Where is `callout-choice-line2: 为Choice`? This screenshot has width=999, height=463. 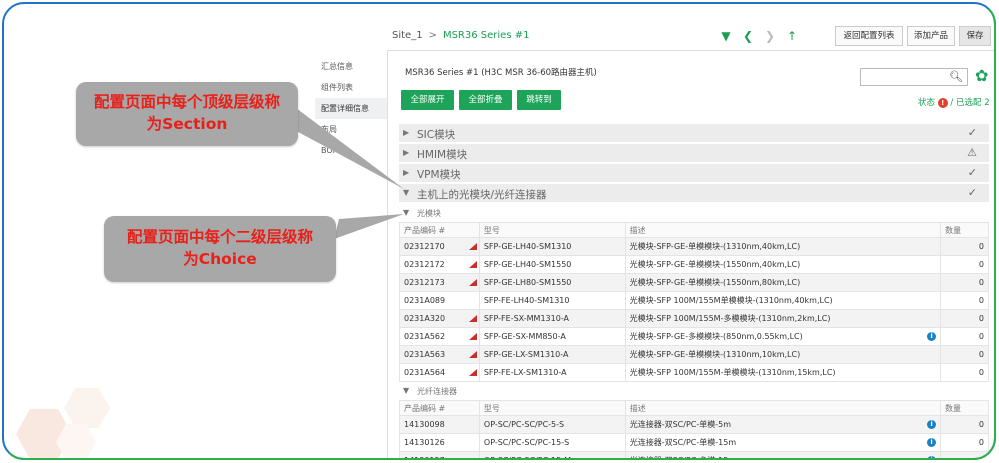 callout-choice-line2: 为Choice is located at coordinates (220, 259).